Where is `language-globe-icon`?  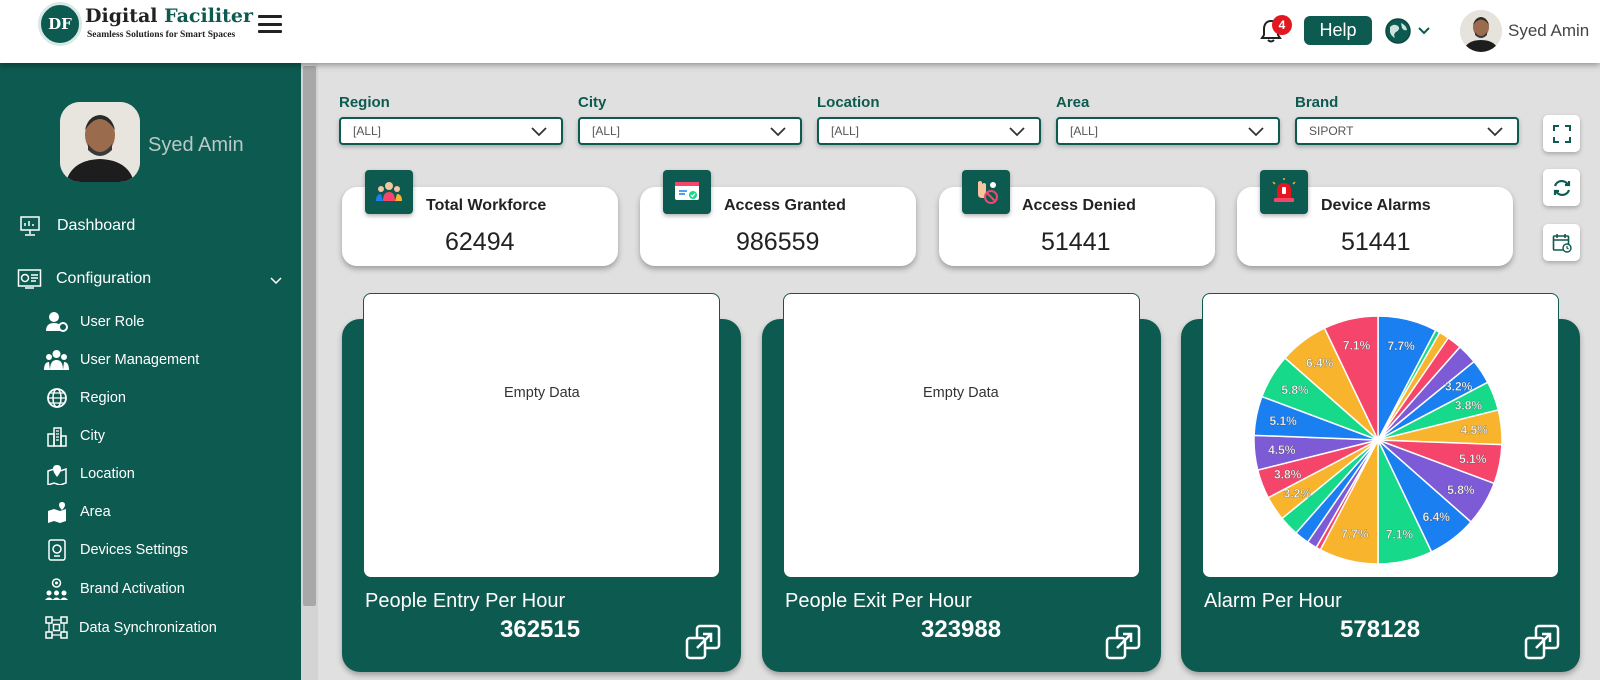 language-globe-icon is located at coordinates (1398, 31).